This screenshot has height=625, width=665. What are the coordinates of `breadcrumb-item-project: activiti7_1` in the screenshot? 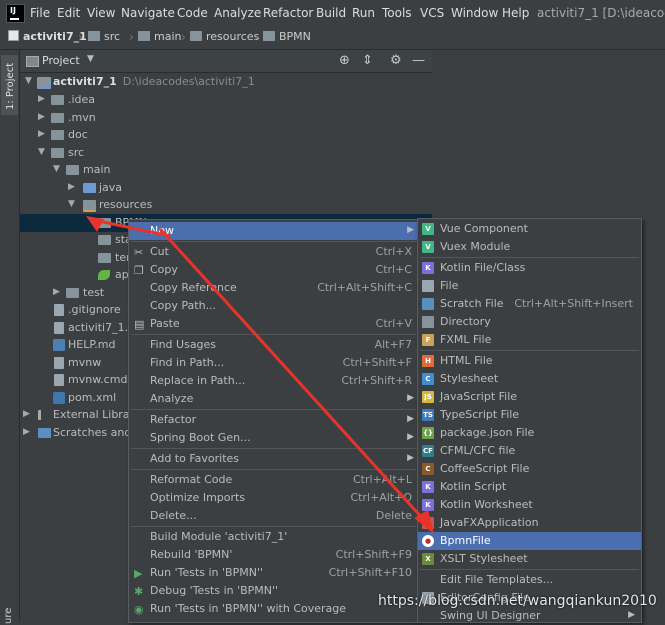 It's located at (47, 36).